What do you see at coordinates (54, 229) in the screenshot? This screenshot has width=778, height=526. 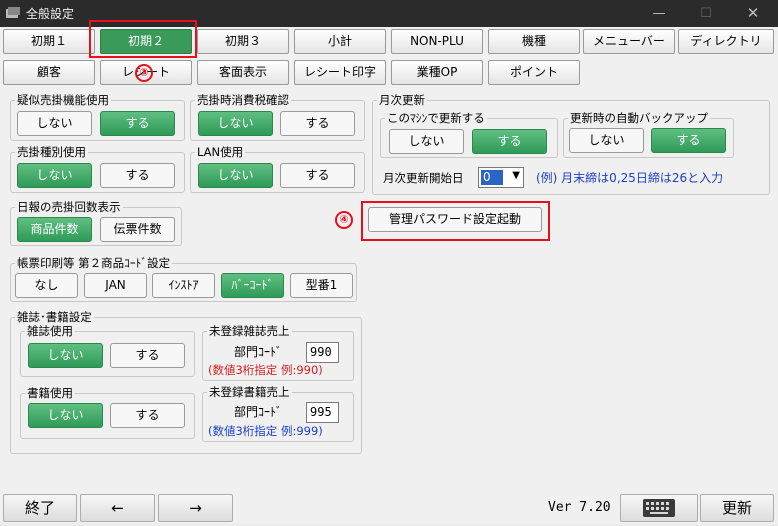 I see `daily-items-button: 商品件数` at bounding box center [54, 229].